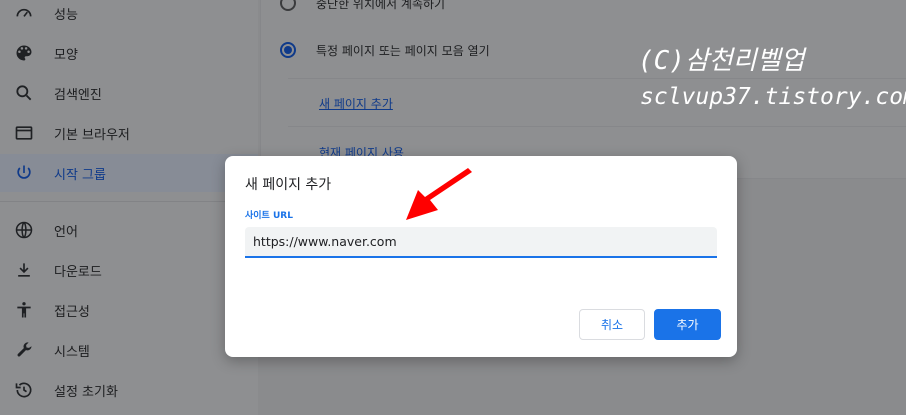  I want to click on sidebar-item-on-startup: 시작 그룹, so click(129, 173).